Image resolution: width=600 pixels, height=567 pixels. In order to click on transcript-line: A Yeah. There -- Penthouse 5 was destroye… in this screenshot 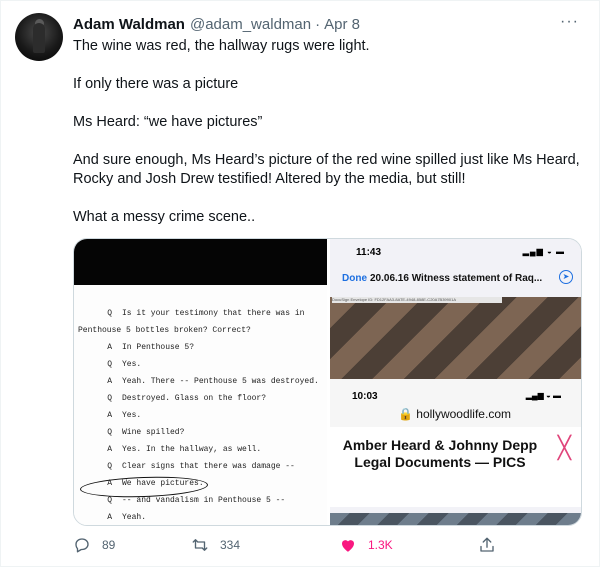, I will do `click(213, 381)`.